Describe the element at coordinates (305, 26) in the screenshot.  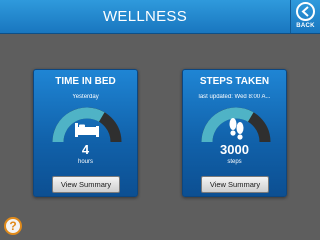
I see `back-label: BACK` at that location.